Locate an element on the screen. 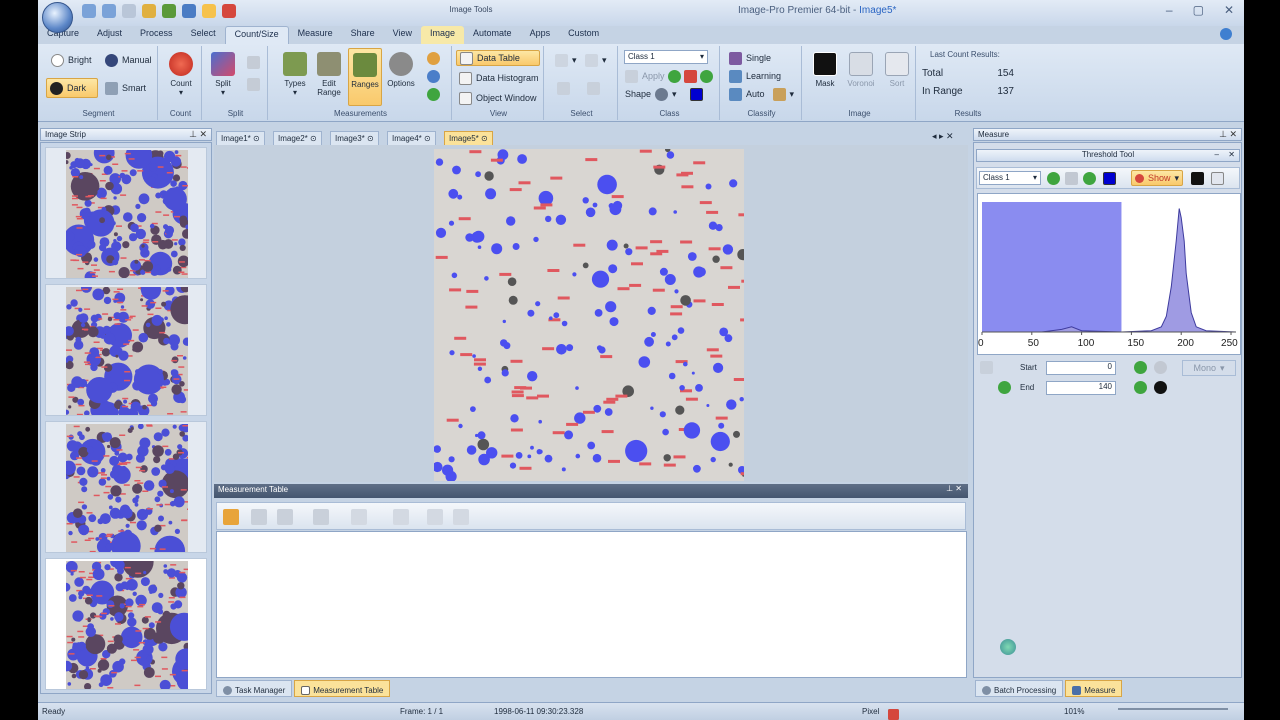  single-button: Single is located at coordinates (750, 58).